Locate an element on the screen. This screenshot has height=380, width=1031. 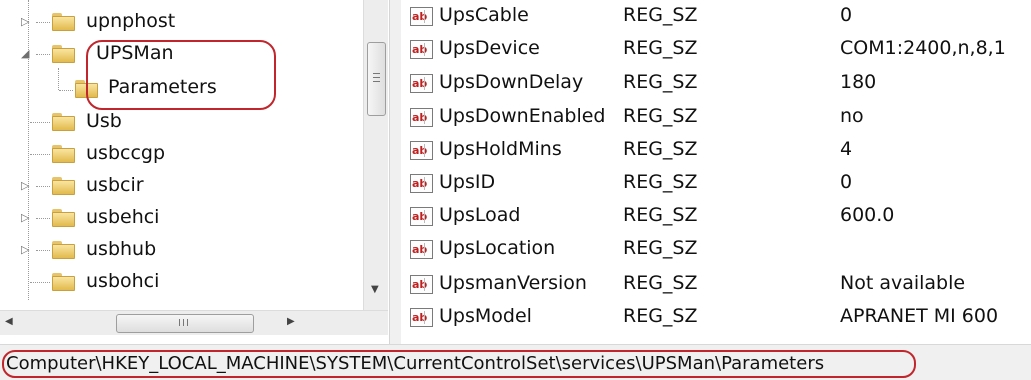
tree-item-label: usbehci is located at coordinates (123, 217).